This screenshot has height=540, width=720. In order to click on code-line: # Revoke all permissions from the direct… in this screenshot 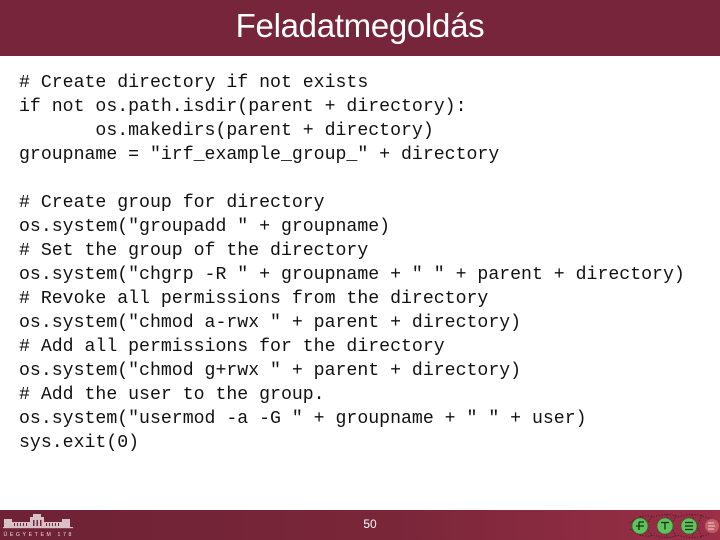, I will do `click(254, 299)`.